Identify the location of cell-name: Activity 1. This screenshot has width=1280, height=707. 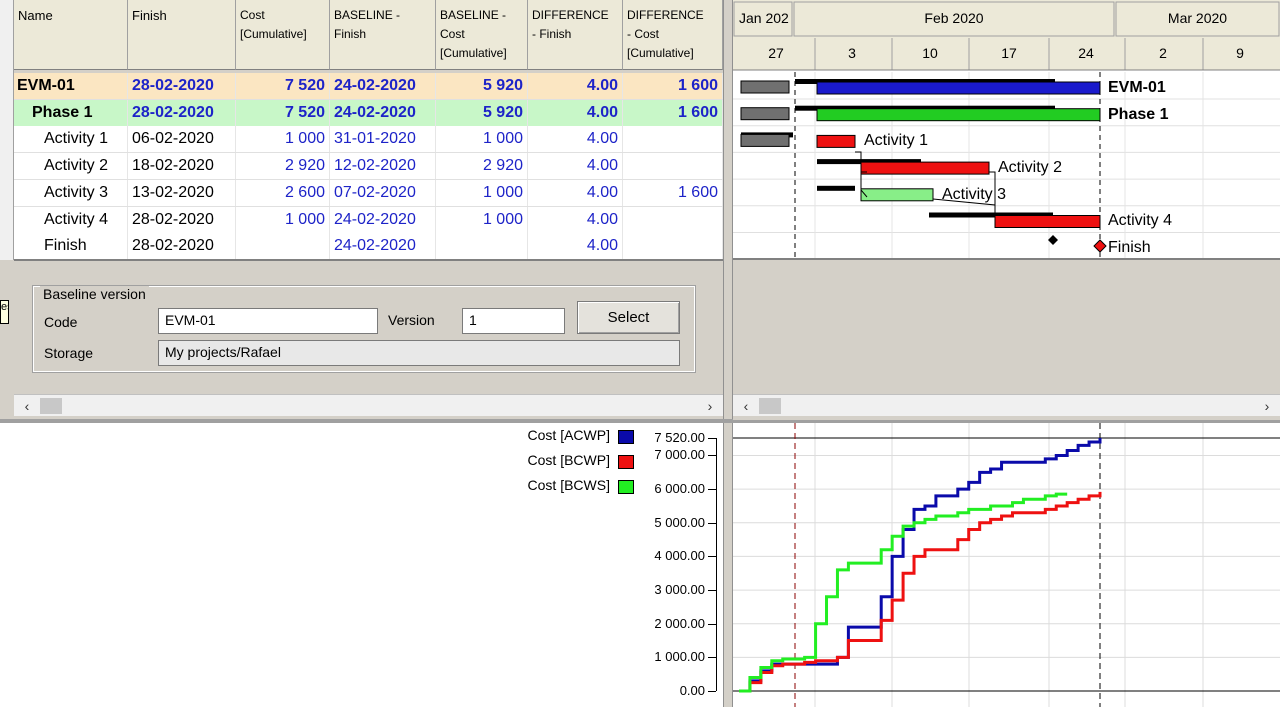
(71, 139).